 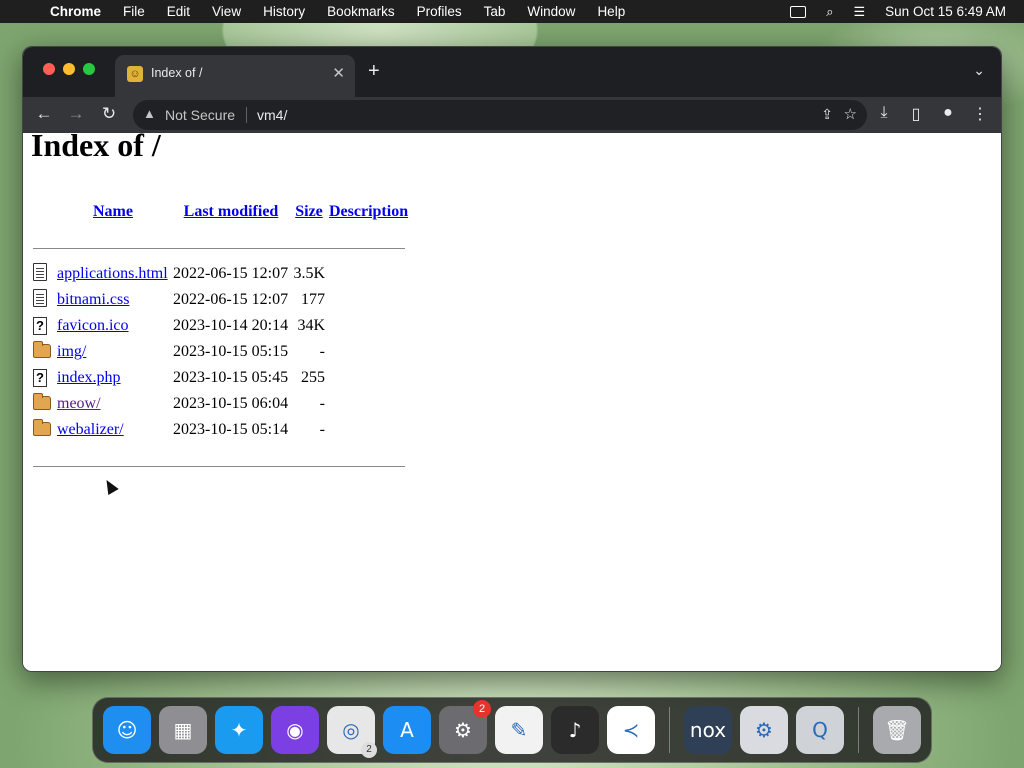 I want to click on document-icon, so click(x=43, y=297).